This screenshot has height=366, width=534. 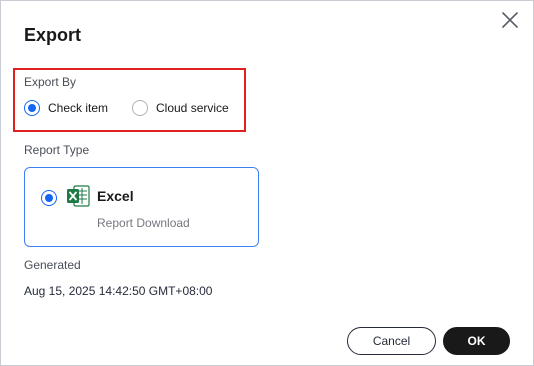 What do you see at coordinates (140, 108) in the screenshot?
I see `radio-cloud-service-indicator` at bounding box center [140, 108].